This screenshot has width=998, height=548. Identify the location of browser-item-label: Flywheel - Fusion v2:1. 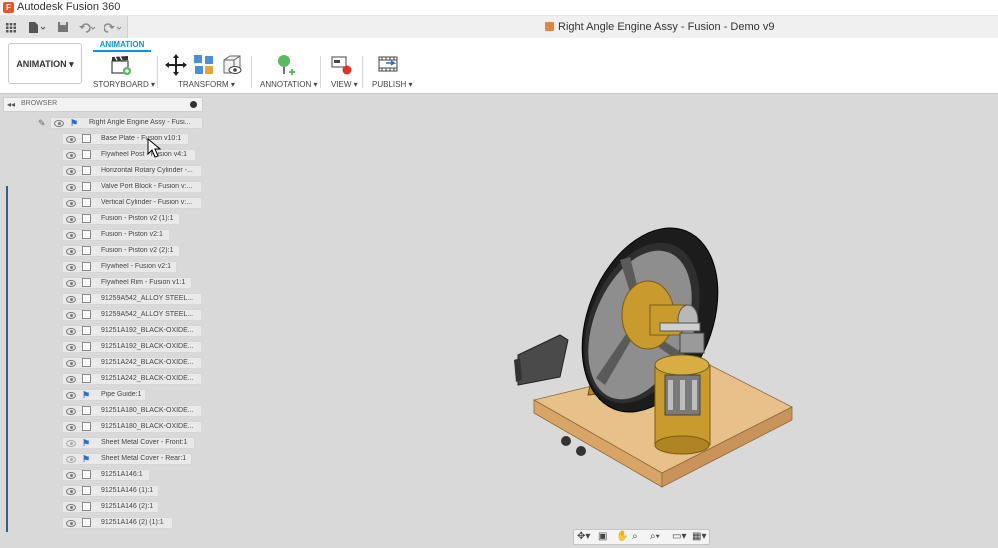
(136, 266).